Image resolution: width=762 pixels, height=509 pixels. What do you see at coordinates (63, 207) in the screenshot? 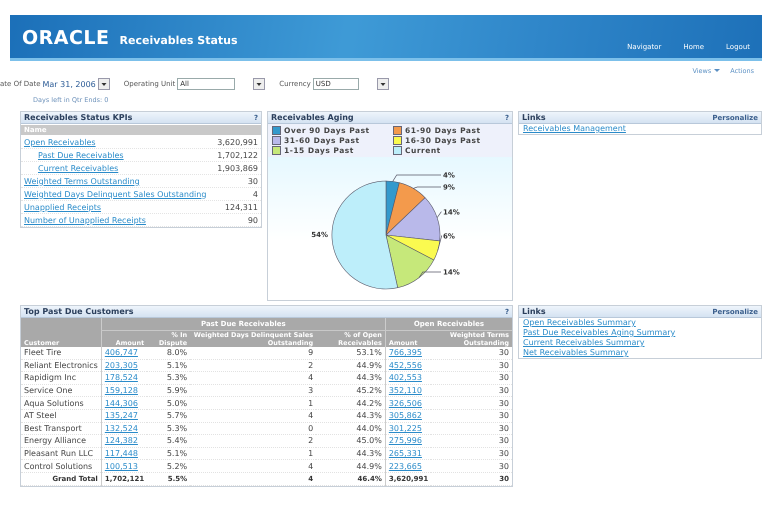
I see `kpi-link: Unapplied Receipts` at bounding box center [63, 207].